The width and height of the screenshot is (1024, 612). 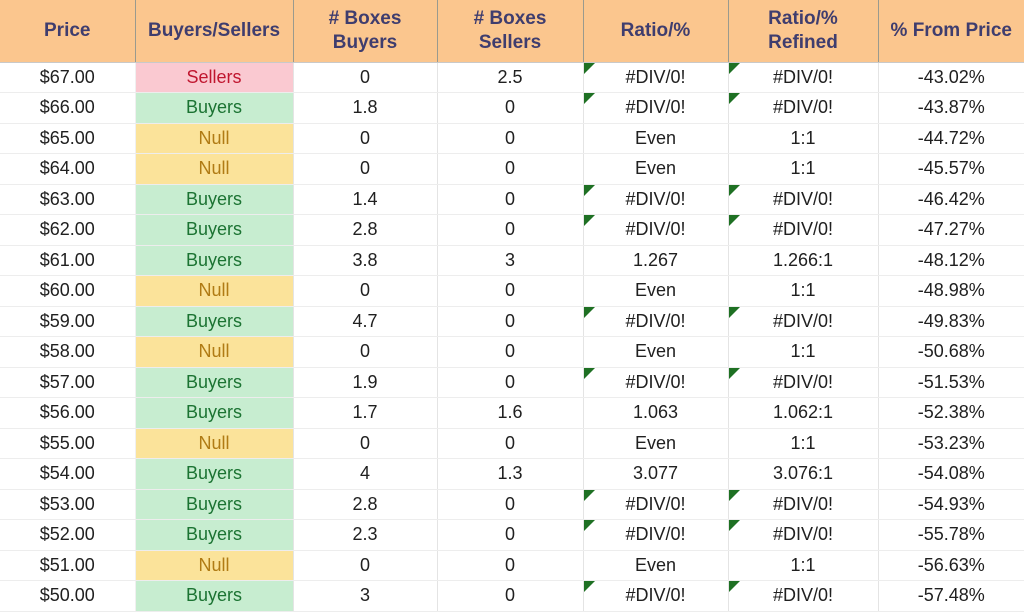 I want to click on cell-boxbuy: 3.8, so click(x=365, y=260).